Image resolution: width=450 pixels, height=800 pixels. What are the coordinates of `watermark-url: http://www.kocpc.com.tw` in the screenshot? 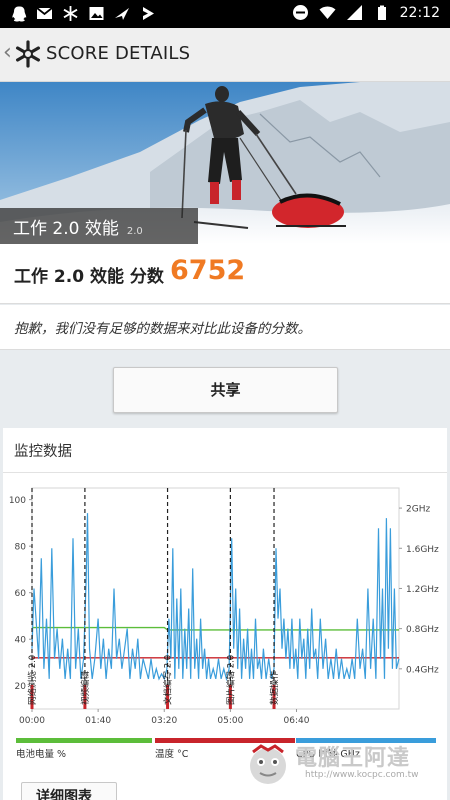 It's located at (362, 775).